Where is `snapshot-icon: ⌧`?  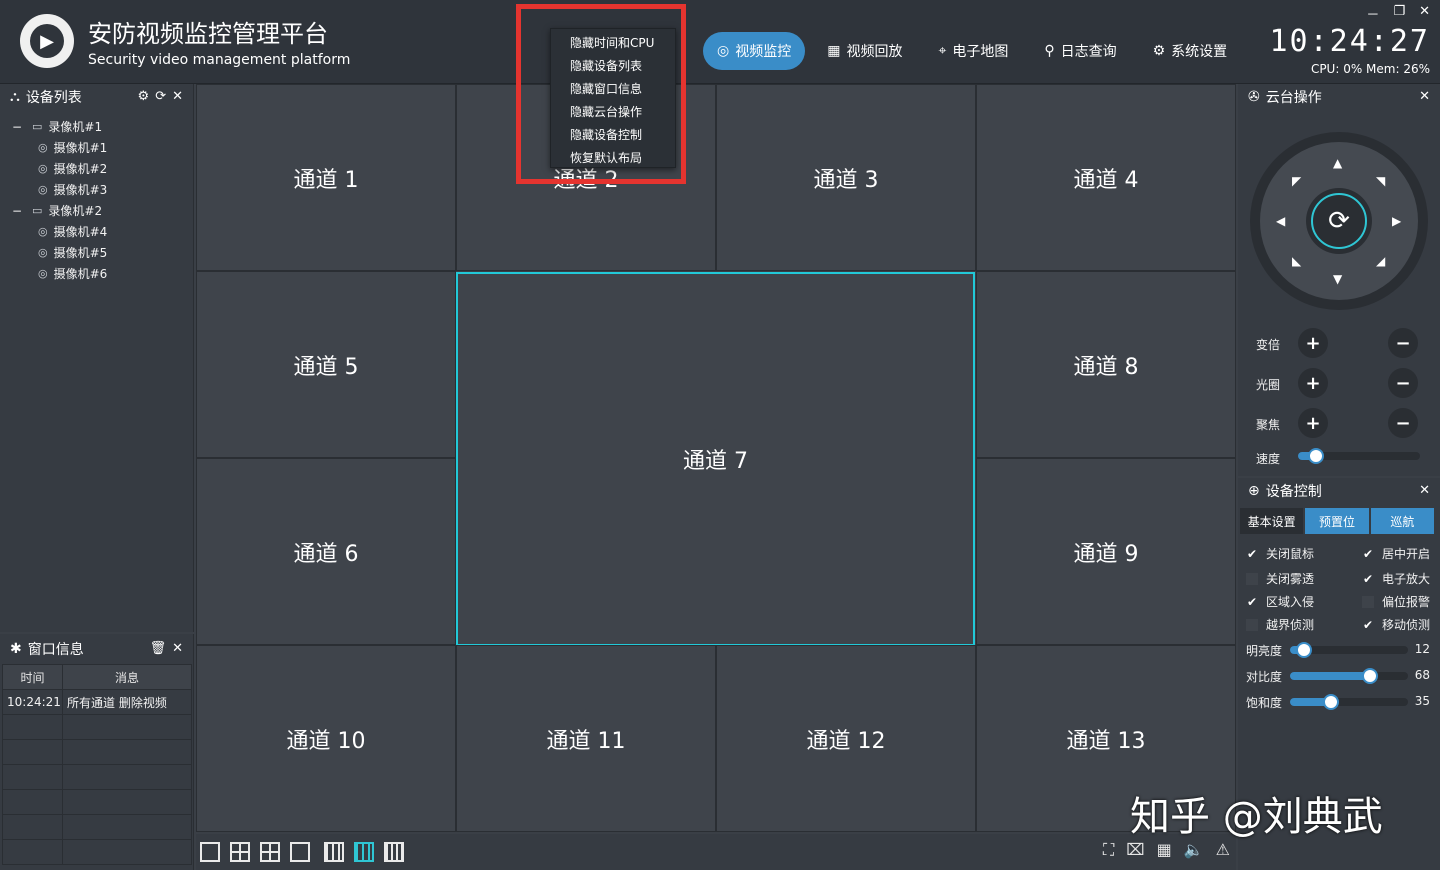
snapshot-icon: ⌧ is located at coordinates (1135, 850).